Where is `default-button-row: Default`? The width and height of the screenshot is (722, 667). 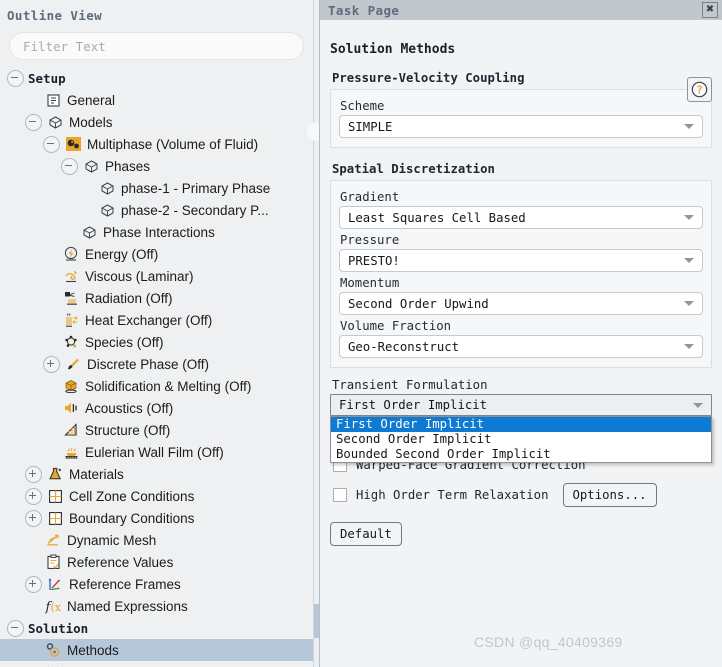
default-button-row: Default is located at coordinates (521, 534).